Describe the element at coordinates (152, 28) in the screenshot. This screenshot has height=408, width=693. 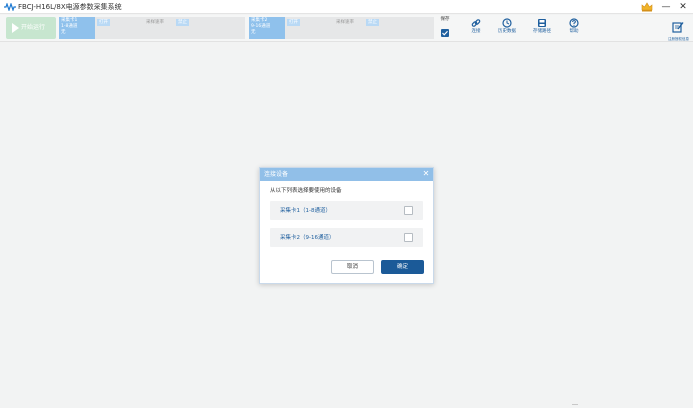
I see `card1-panel: 采集卡1 1-8通道 无 打开 采样速率 禁止` at that location.